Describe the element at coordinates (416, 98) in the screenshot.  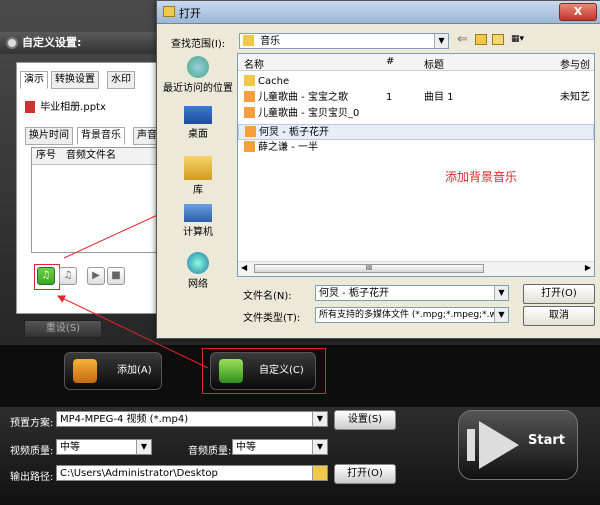
I see `list-item: 儿童歌曲 - 宝宝之歌 1 曲目 1 未知艺` at that location.